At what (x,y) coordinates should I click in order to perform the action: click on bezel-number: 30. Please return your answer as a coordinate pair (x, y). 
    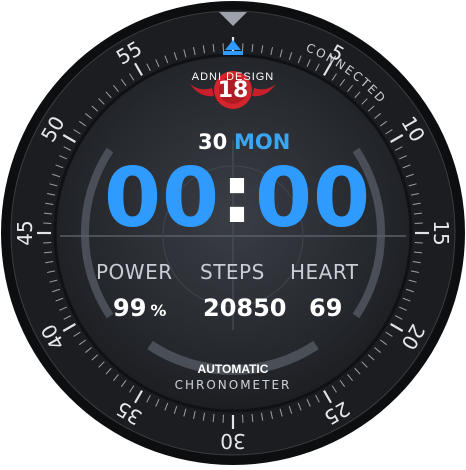
    Looking at the image, I should click on (232, 441).